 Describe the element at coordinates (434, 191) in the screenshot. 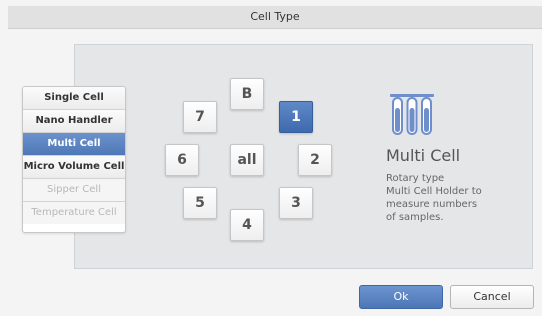

I see `cell-description-line: Multi Cell Holder to` at that location.